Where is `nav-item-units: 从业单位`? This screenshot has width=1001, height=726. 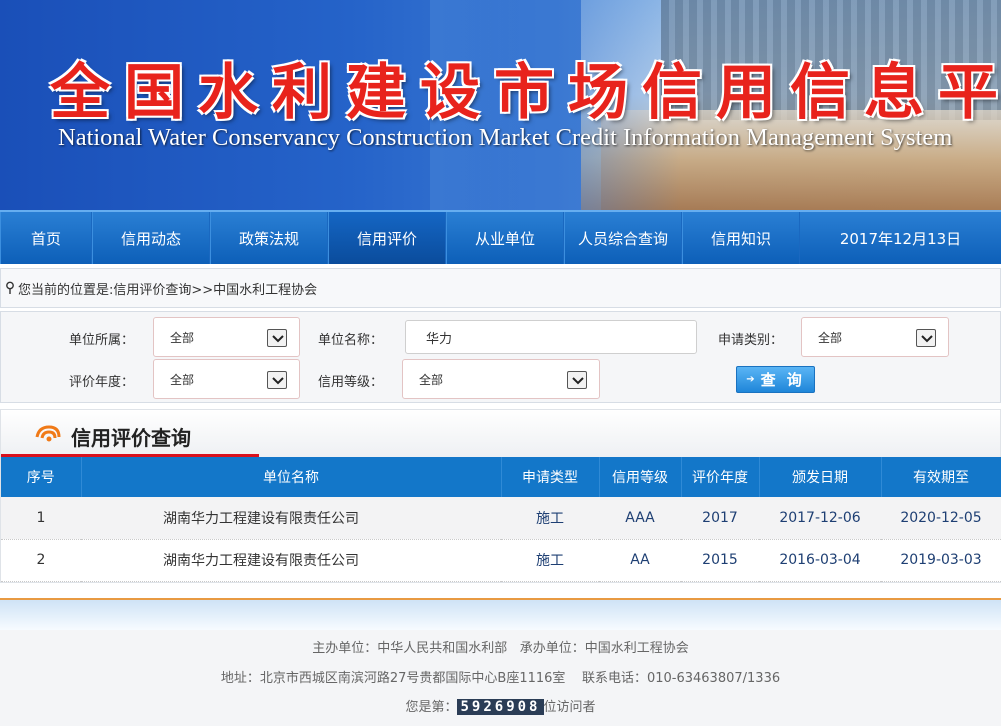 nav-item-units: 从业单位 is located at coordinates (505, 238).